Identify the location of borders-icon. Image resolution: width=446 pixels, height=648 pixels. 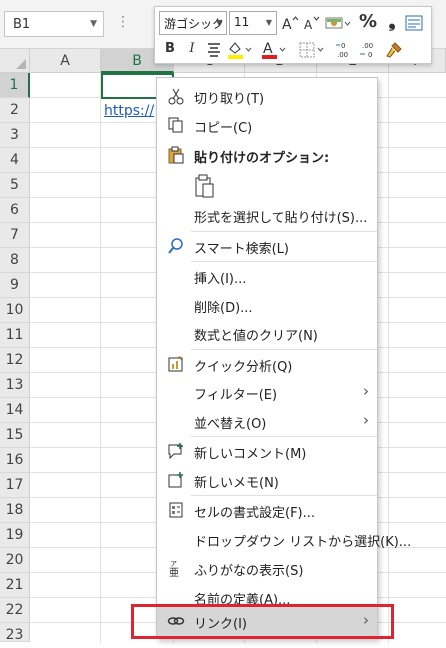
(312, 49).